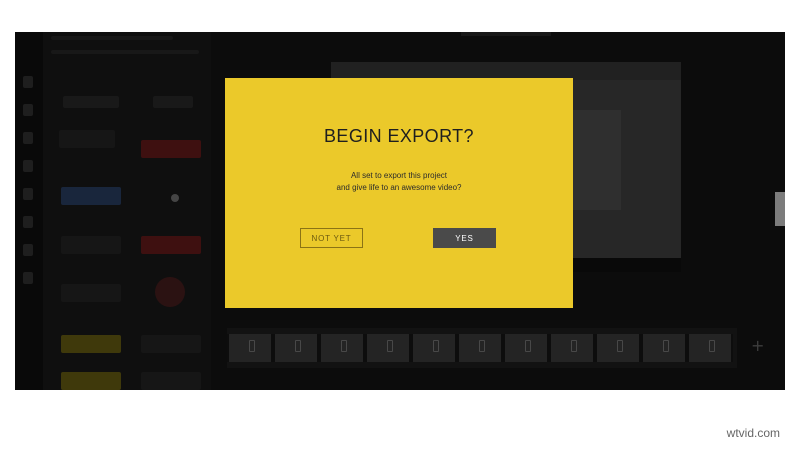 Image resolution: width=800 pixels, height=450 pixels. Describe the element at coordinates (464, 238) in the screenshot. I see `yes-button: YES` at that location.